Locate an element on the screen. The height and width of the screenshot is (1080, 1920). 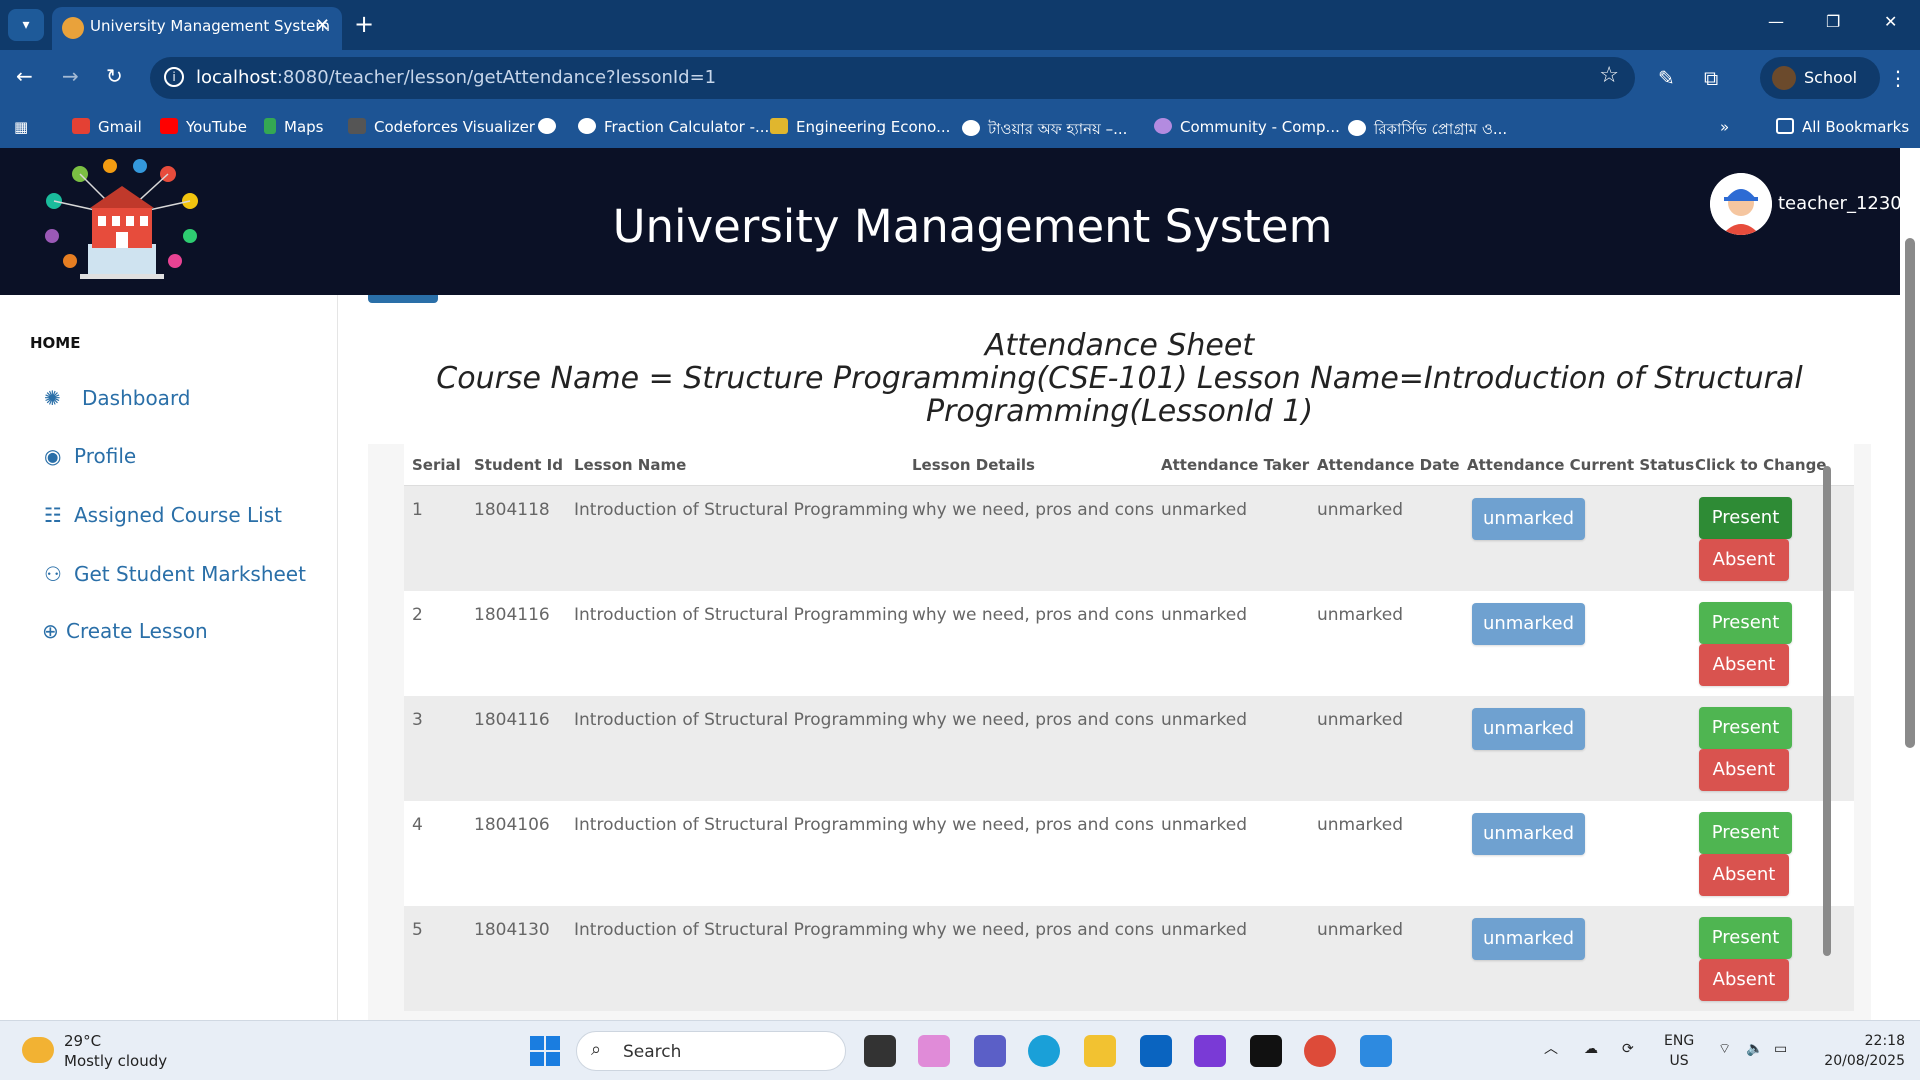
restore-icon: ❐ is located at coordinates (1833, 21).